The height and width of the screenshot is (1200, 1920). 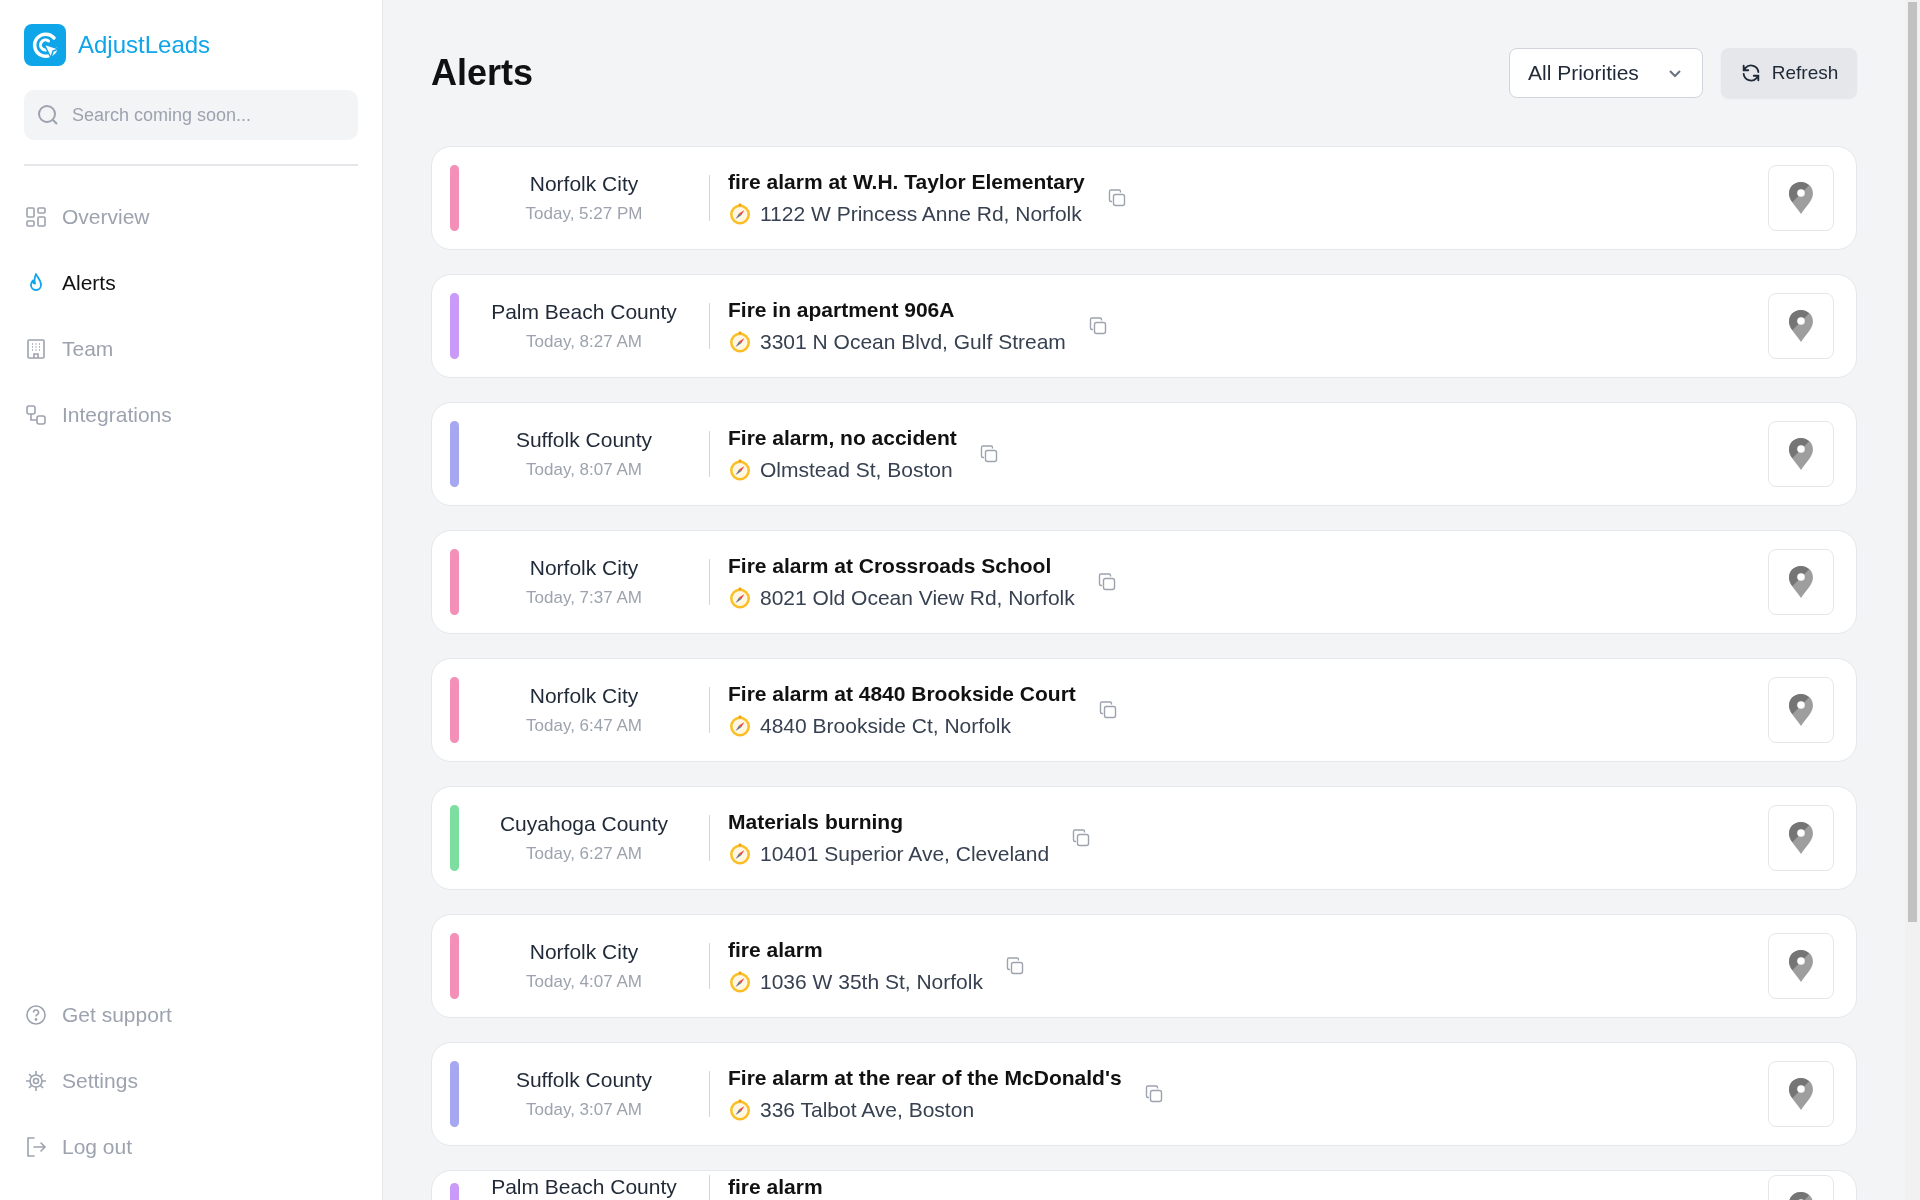 What do you see at coordinates (584, 854) in the screenshot?
I see `alert-time: Today, 6:27 AM` at bounding box center [584, 854].